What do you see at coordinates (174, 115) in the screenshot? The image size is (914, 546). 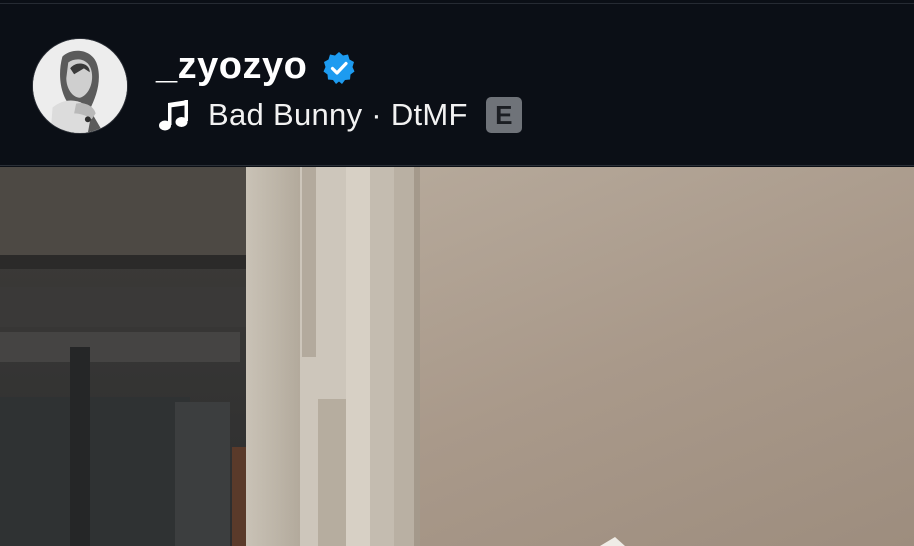 I see `music-note-icon` at bounding box center [174, 115].